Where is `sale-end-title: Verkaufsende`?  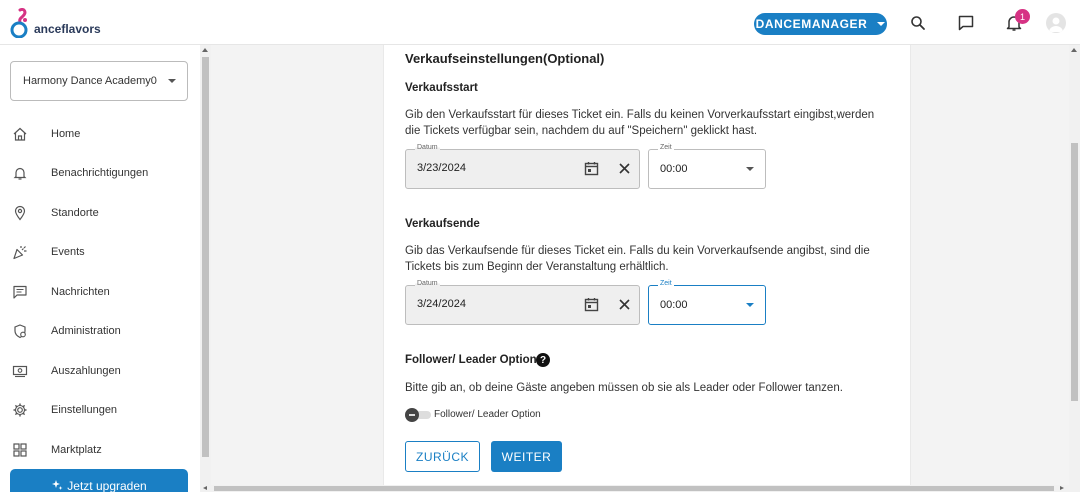
sale-end-title: Verkaufsende is located at coordinates (442, 224).